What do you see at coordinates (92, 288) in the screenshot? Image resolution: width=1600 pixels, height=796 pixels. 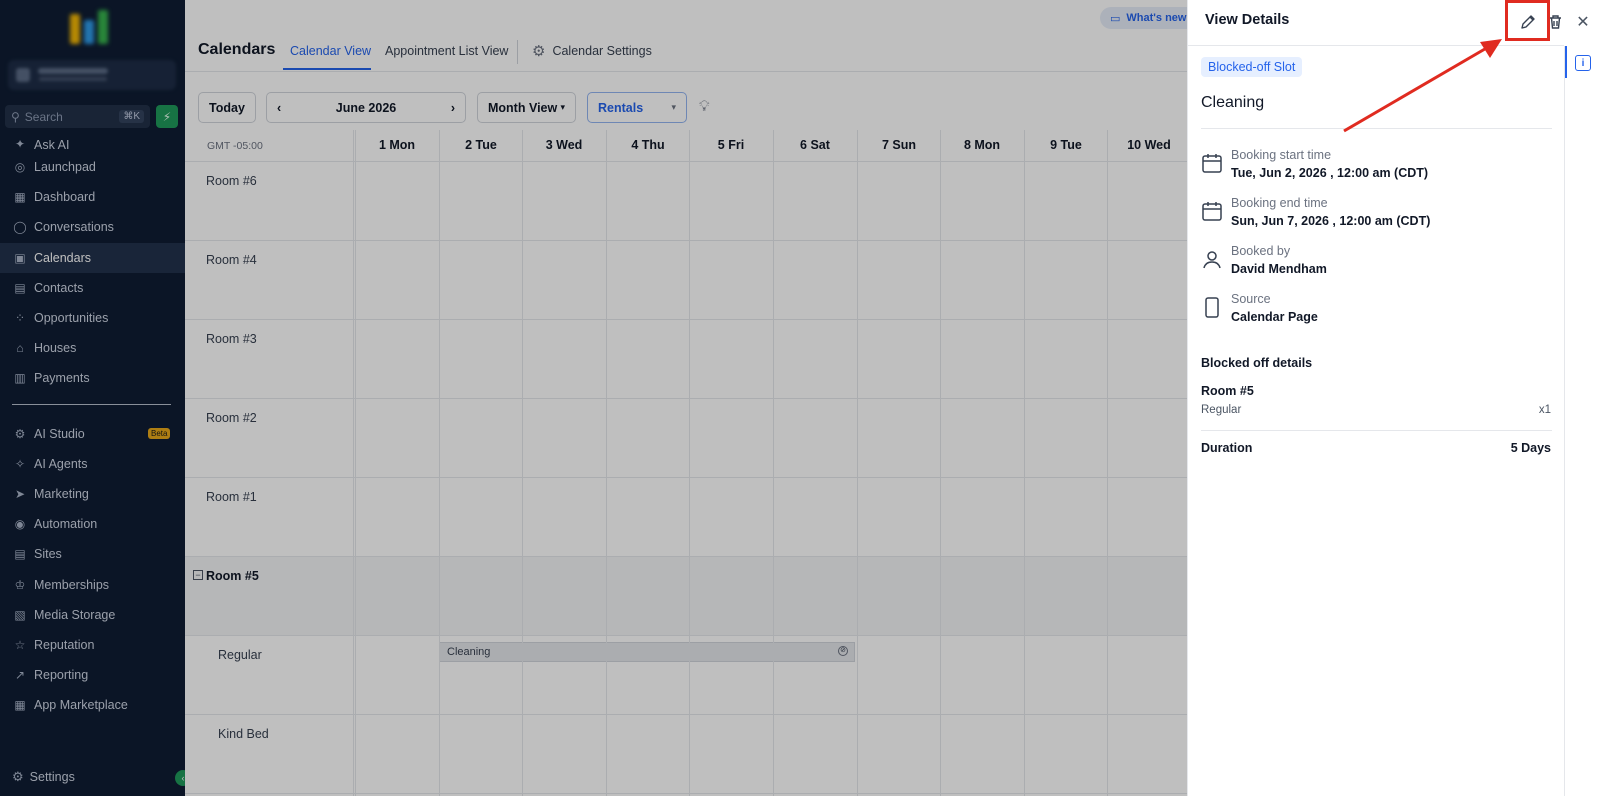 I see `sidebar-item-contacts: ▤ Contacts` at bounding box center [92, 288].